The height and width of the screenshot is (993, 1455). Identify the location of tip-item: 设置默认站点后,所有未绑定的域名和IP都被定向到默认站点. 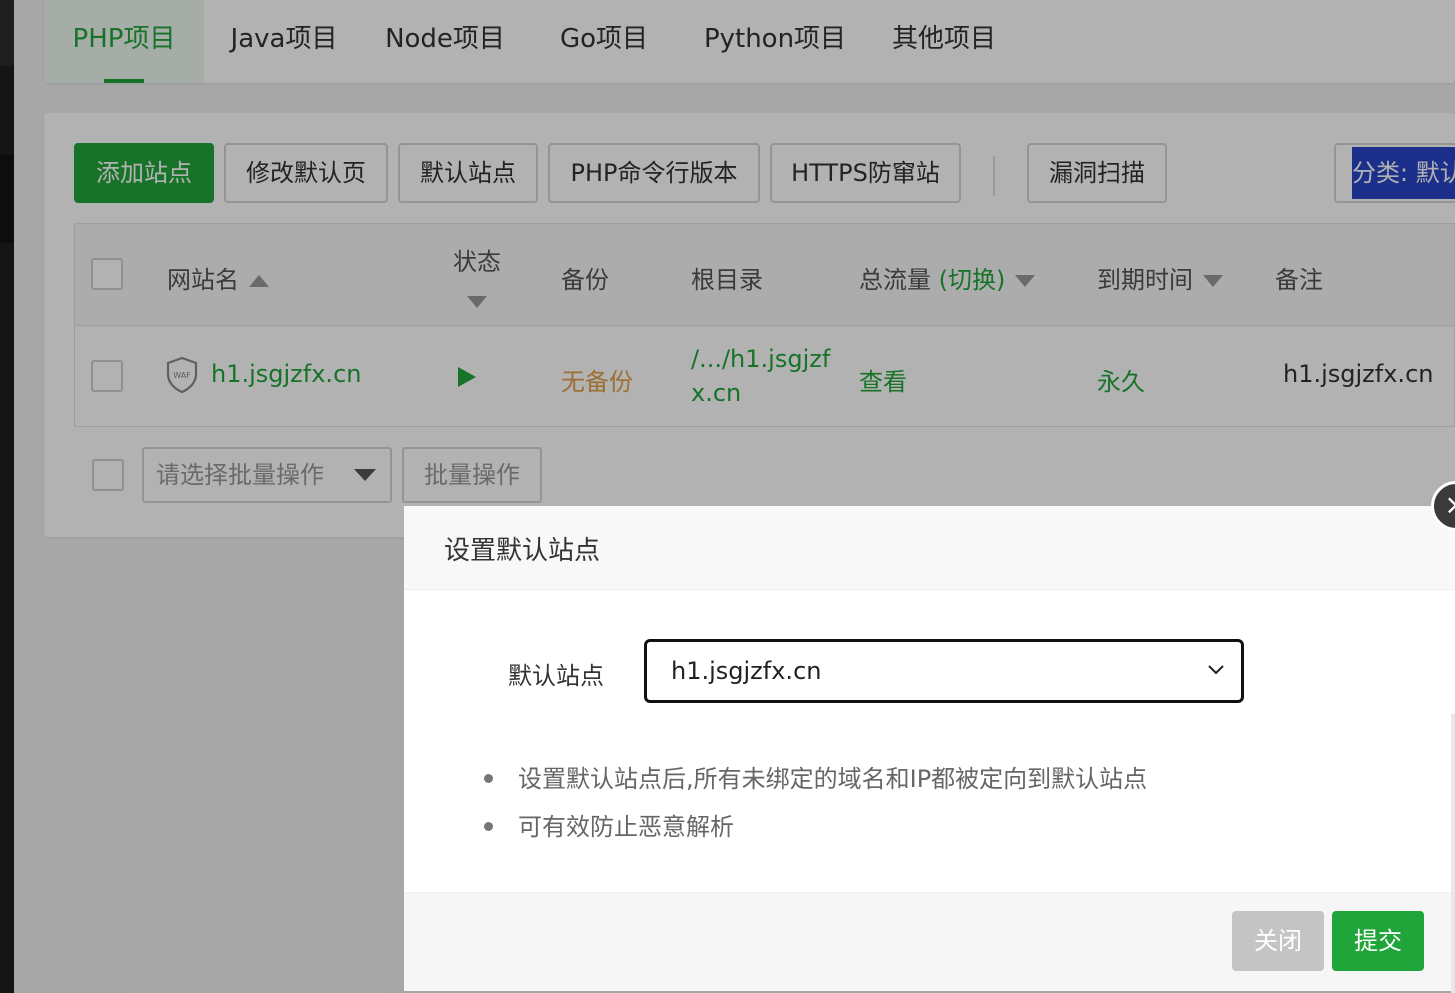
(815, 786).